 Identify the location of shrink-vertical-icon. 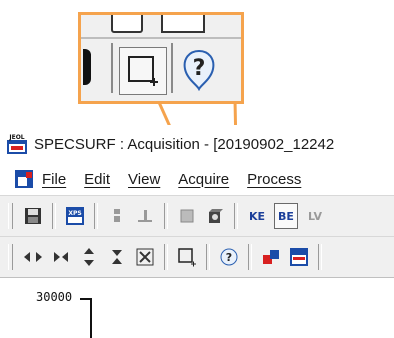
(117, 257).